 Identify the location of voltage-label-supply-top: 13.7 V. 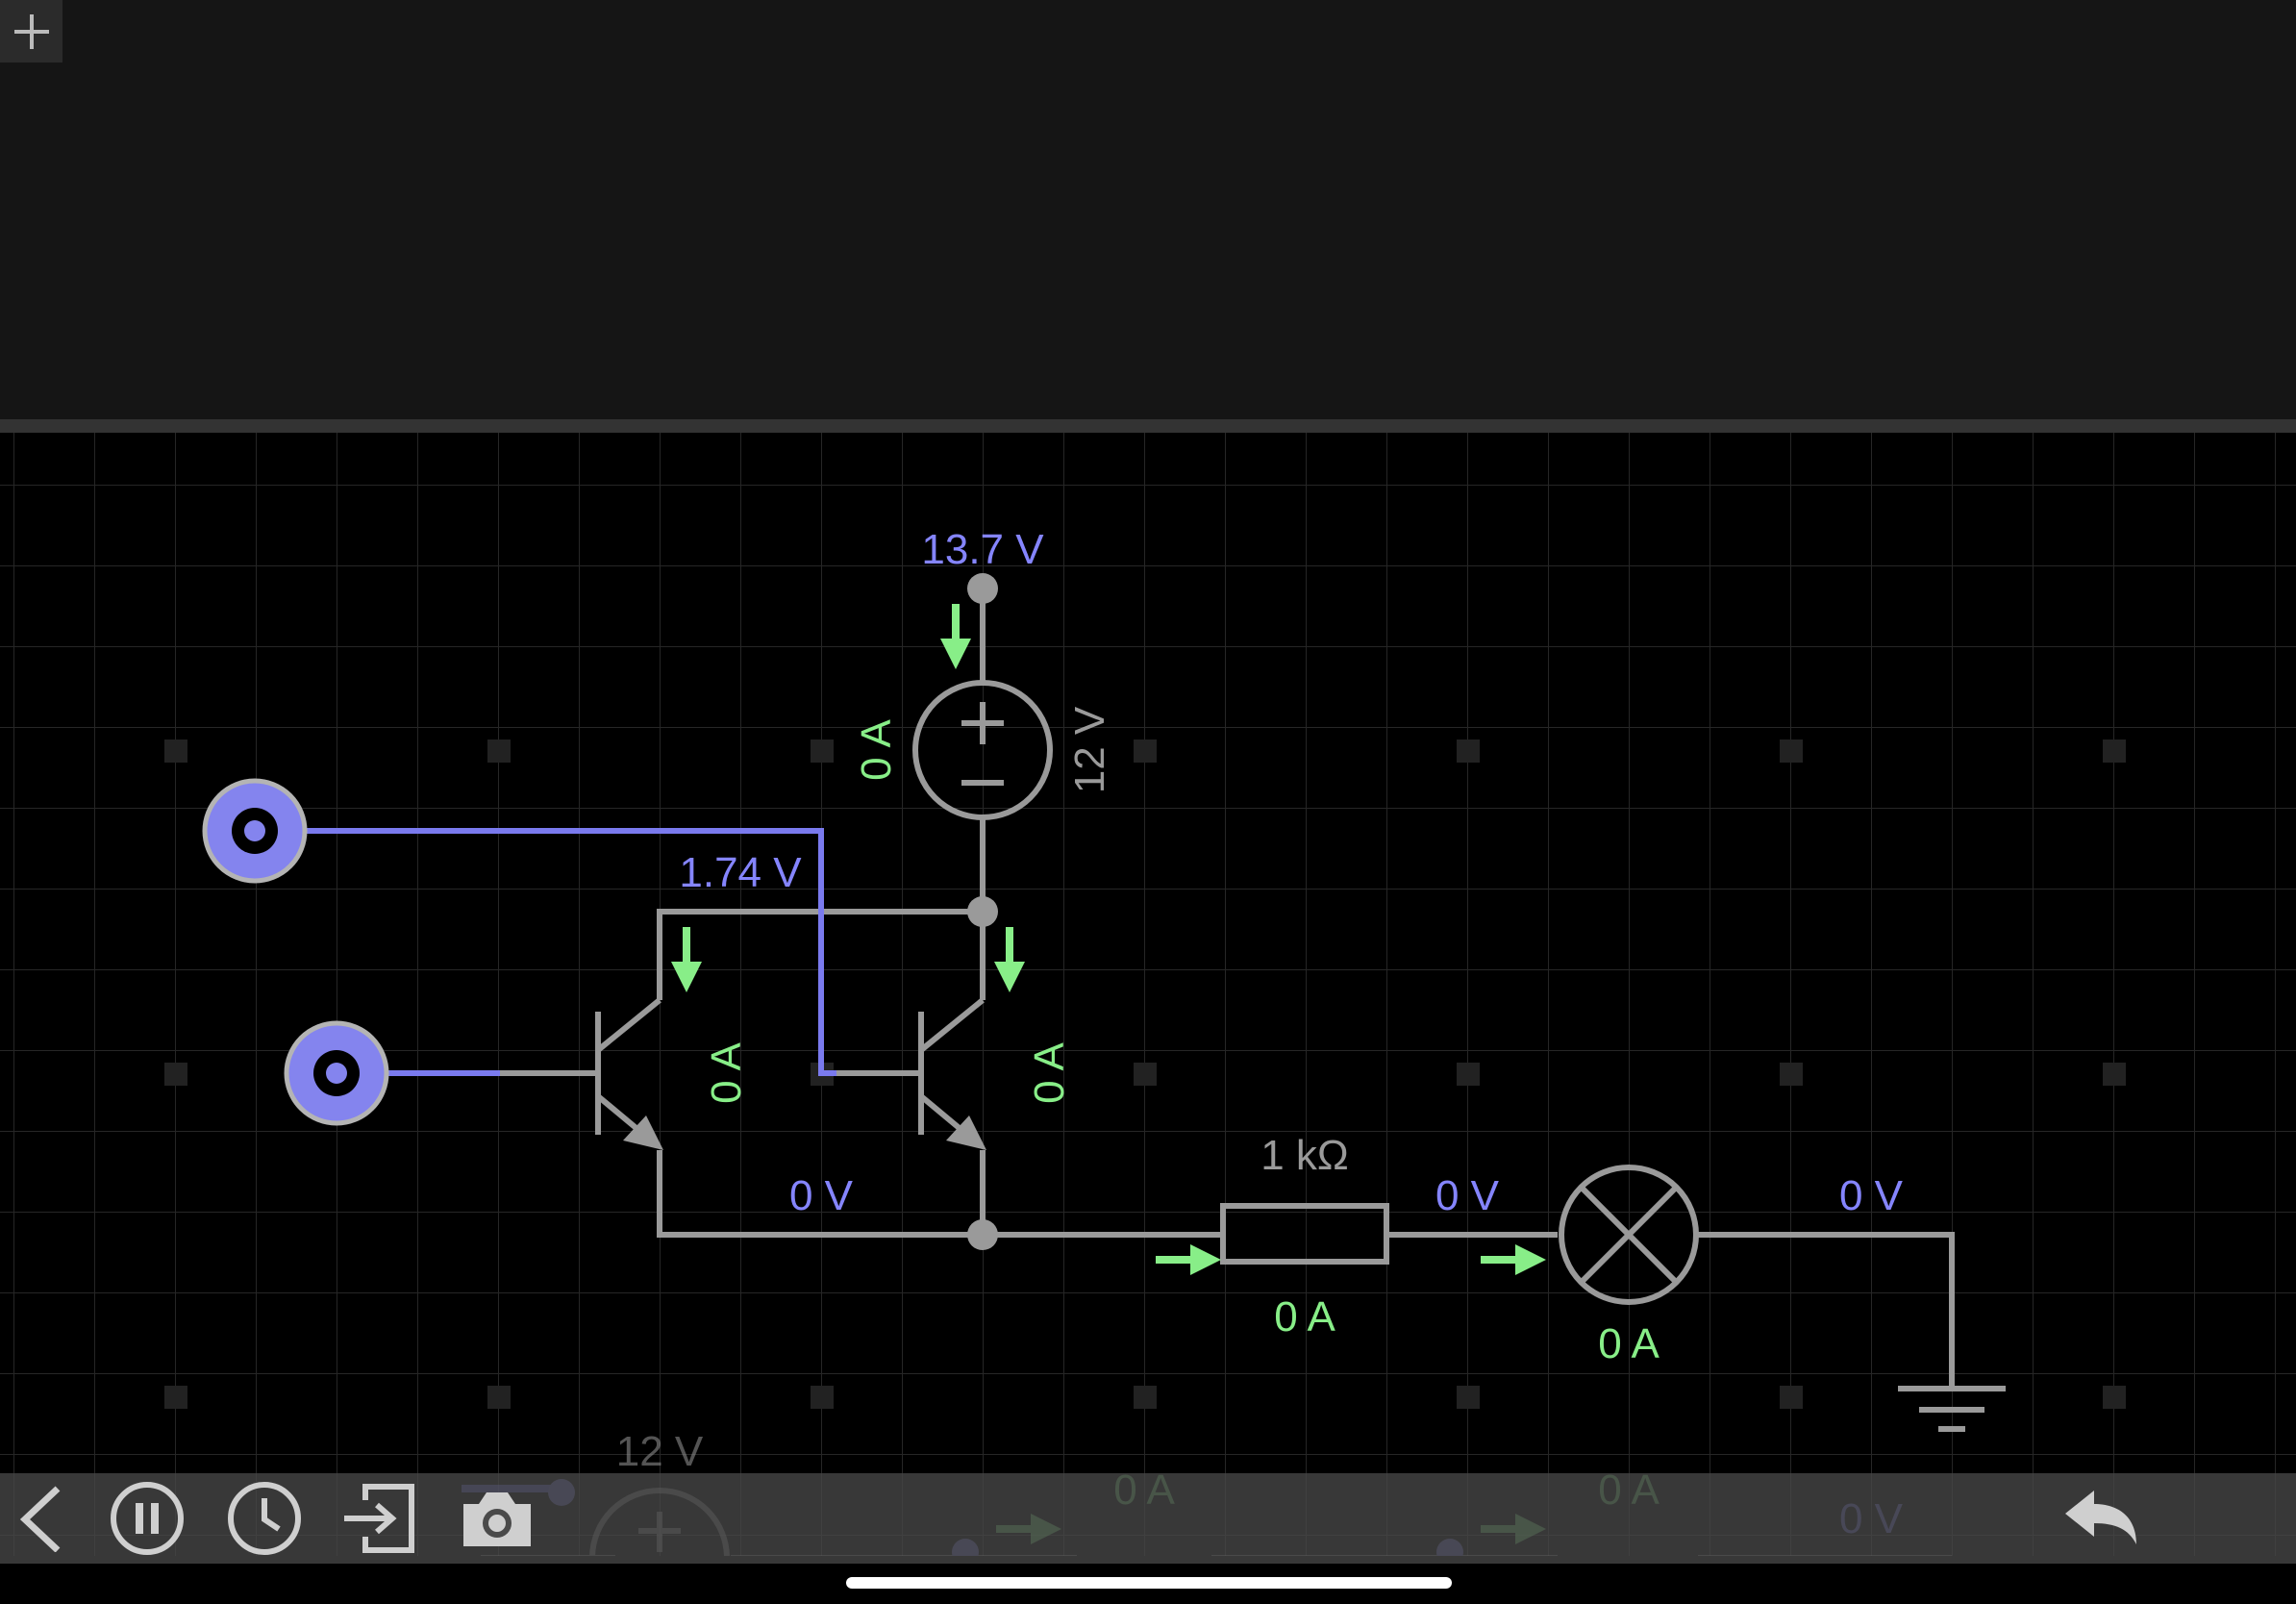
(982, 549).